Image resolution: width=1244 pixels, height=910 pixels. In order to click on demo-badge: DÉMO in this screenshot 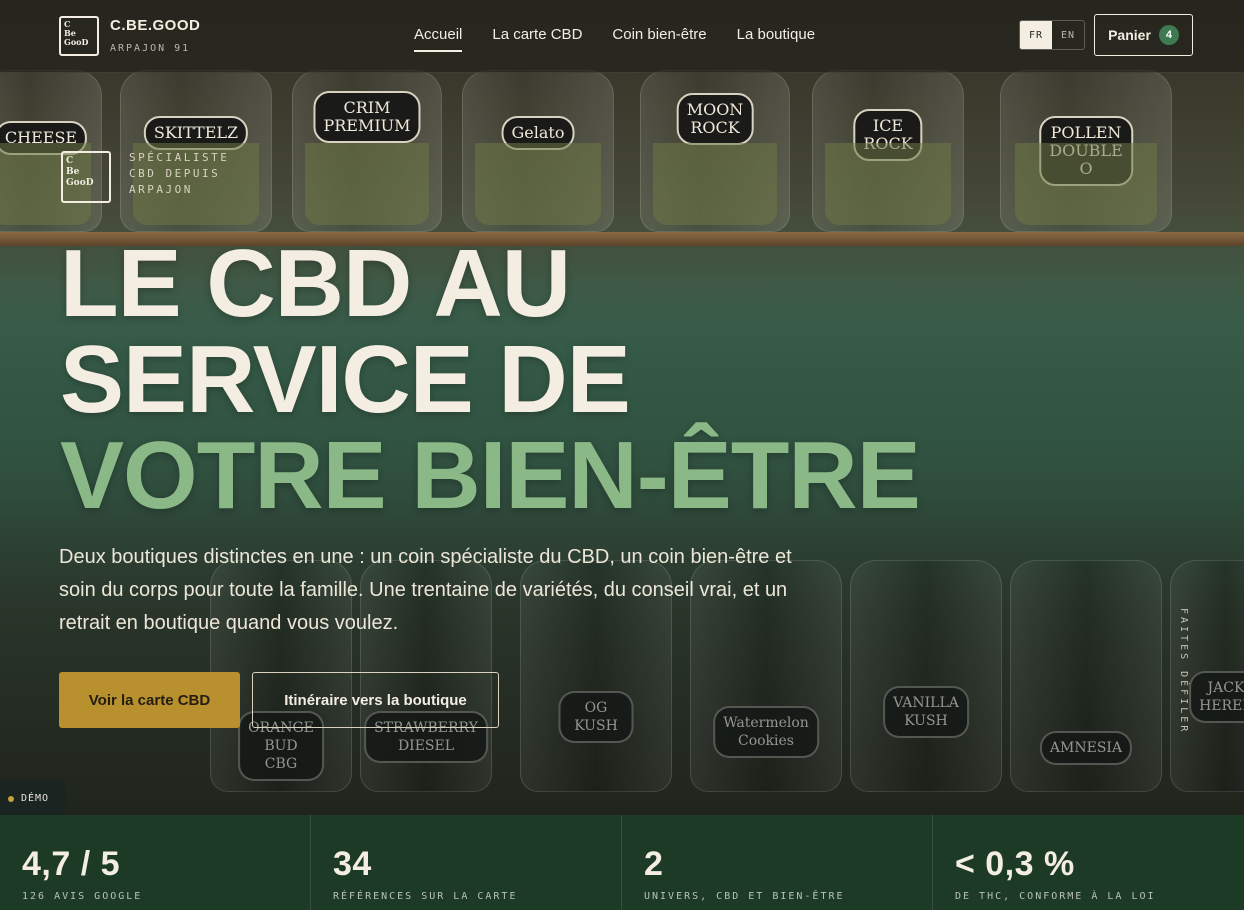, I will do `click(33, 798)`.